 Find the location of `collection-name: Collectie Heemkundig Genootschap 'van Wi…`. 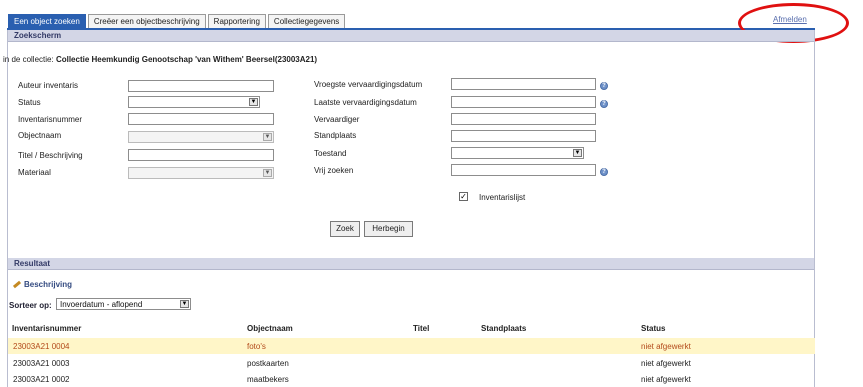

collection-name: Collectie Heemkundig Genootschap 'van Wi… is located at coordinates (186, 59).